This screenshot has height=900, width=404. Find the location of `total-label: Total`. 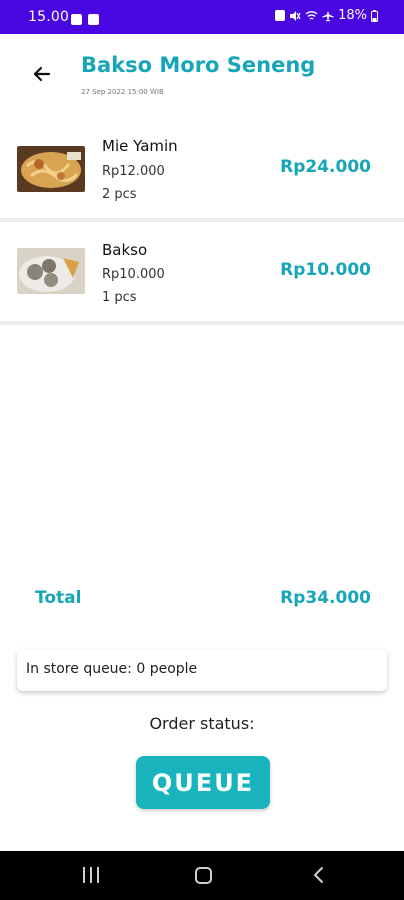

total-label: Total is located at coordinates (58, 598).